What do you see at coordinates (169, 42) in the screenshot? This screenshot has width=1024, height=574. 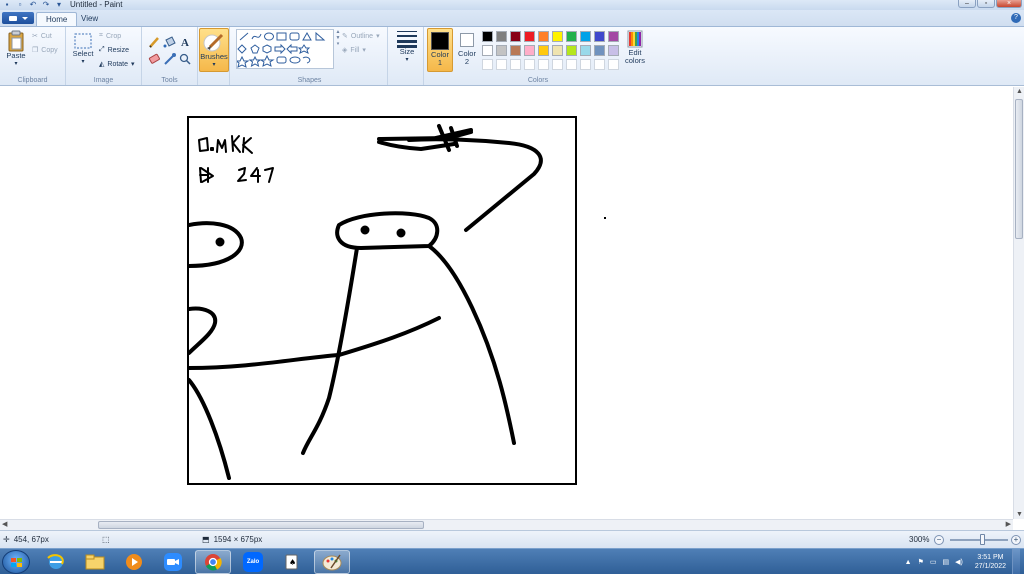 I see `fill-icon` at bounding box center [169, 42].